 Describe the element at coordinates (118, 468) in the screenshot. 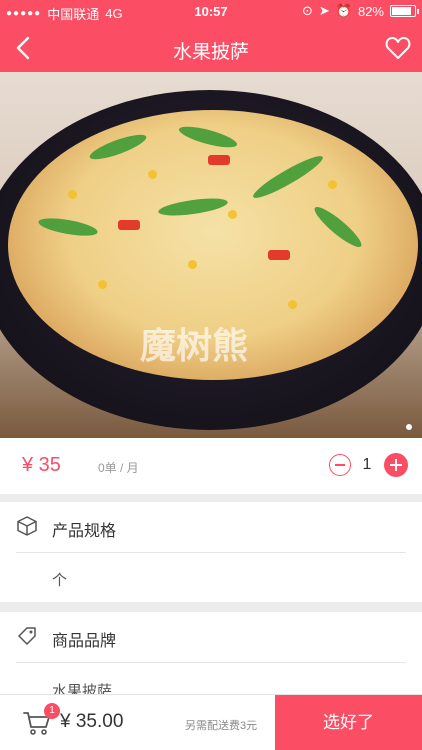

I see `monthly-sales: 0单 / 月` at that location.